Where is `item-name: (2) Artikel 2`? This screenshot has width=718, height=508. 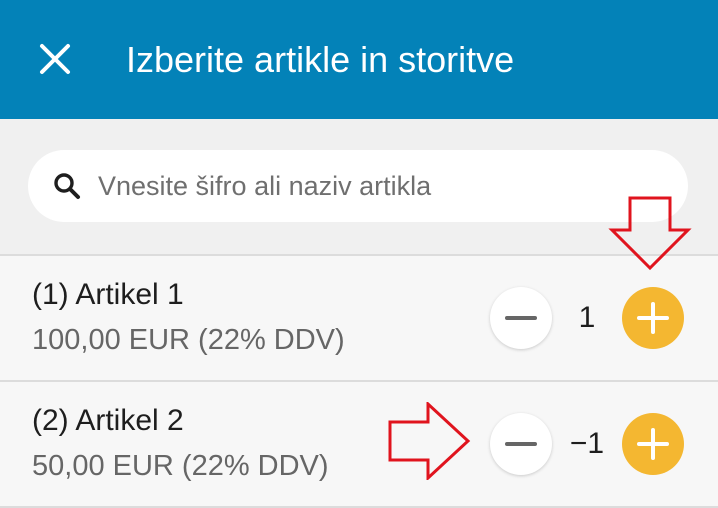
item-name: (2) Artikel 2 is located at coordinates (108, 420).